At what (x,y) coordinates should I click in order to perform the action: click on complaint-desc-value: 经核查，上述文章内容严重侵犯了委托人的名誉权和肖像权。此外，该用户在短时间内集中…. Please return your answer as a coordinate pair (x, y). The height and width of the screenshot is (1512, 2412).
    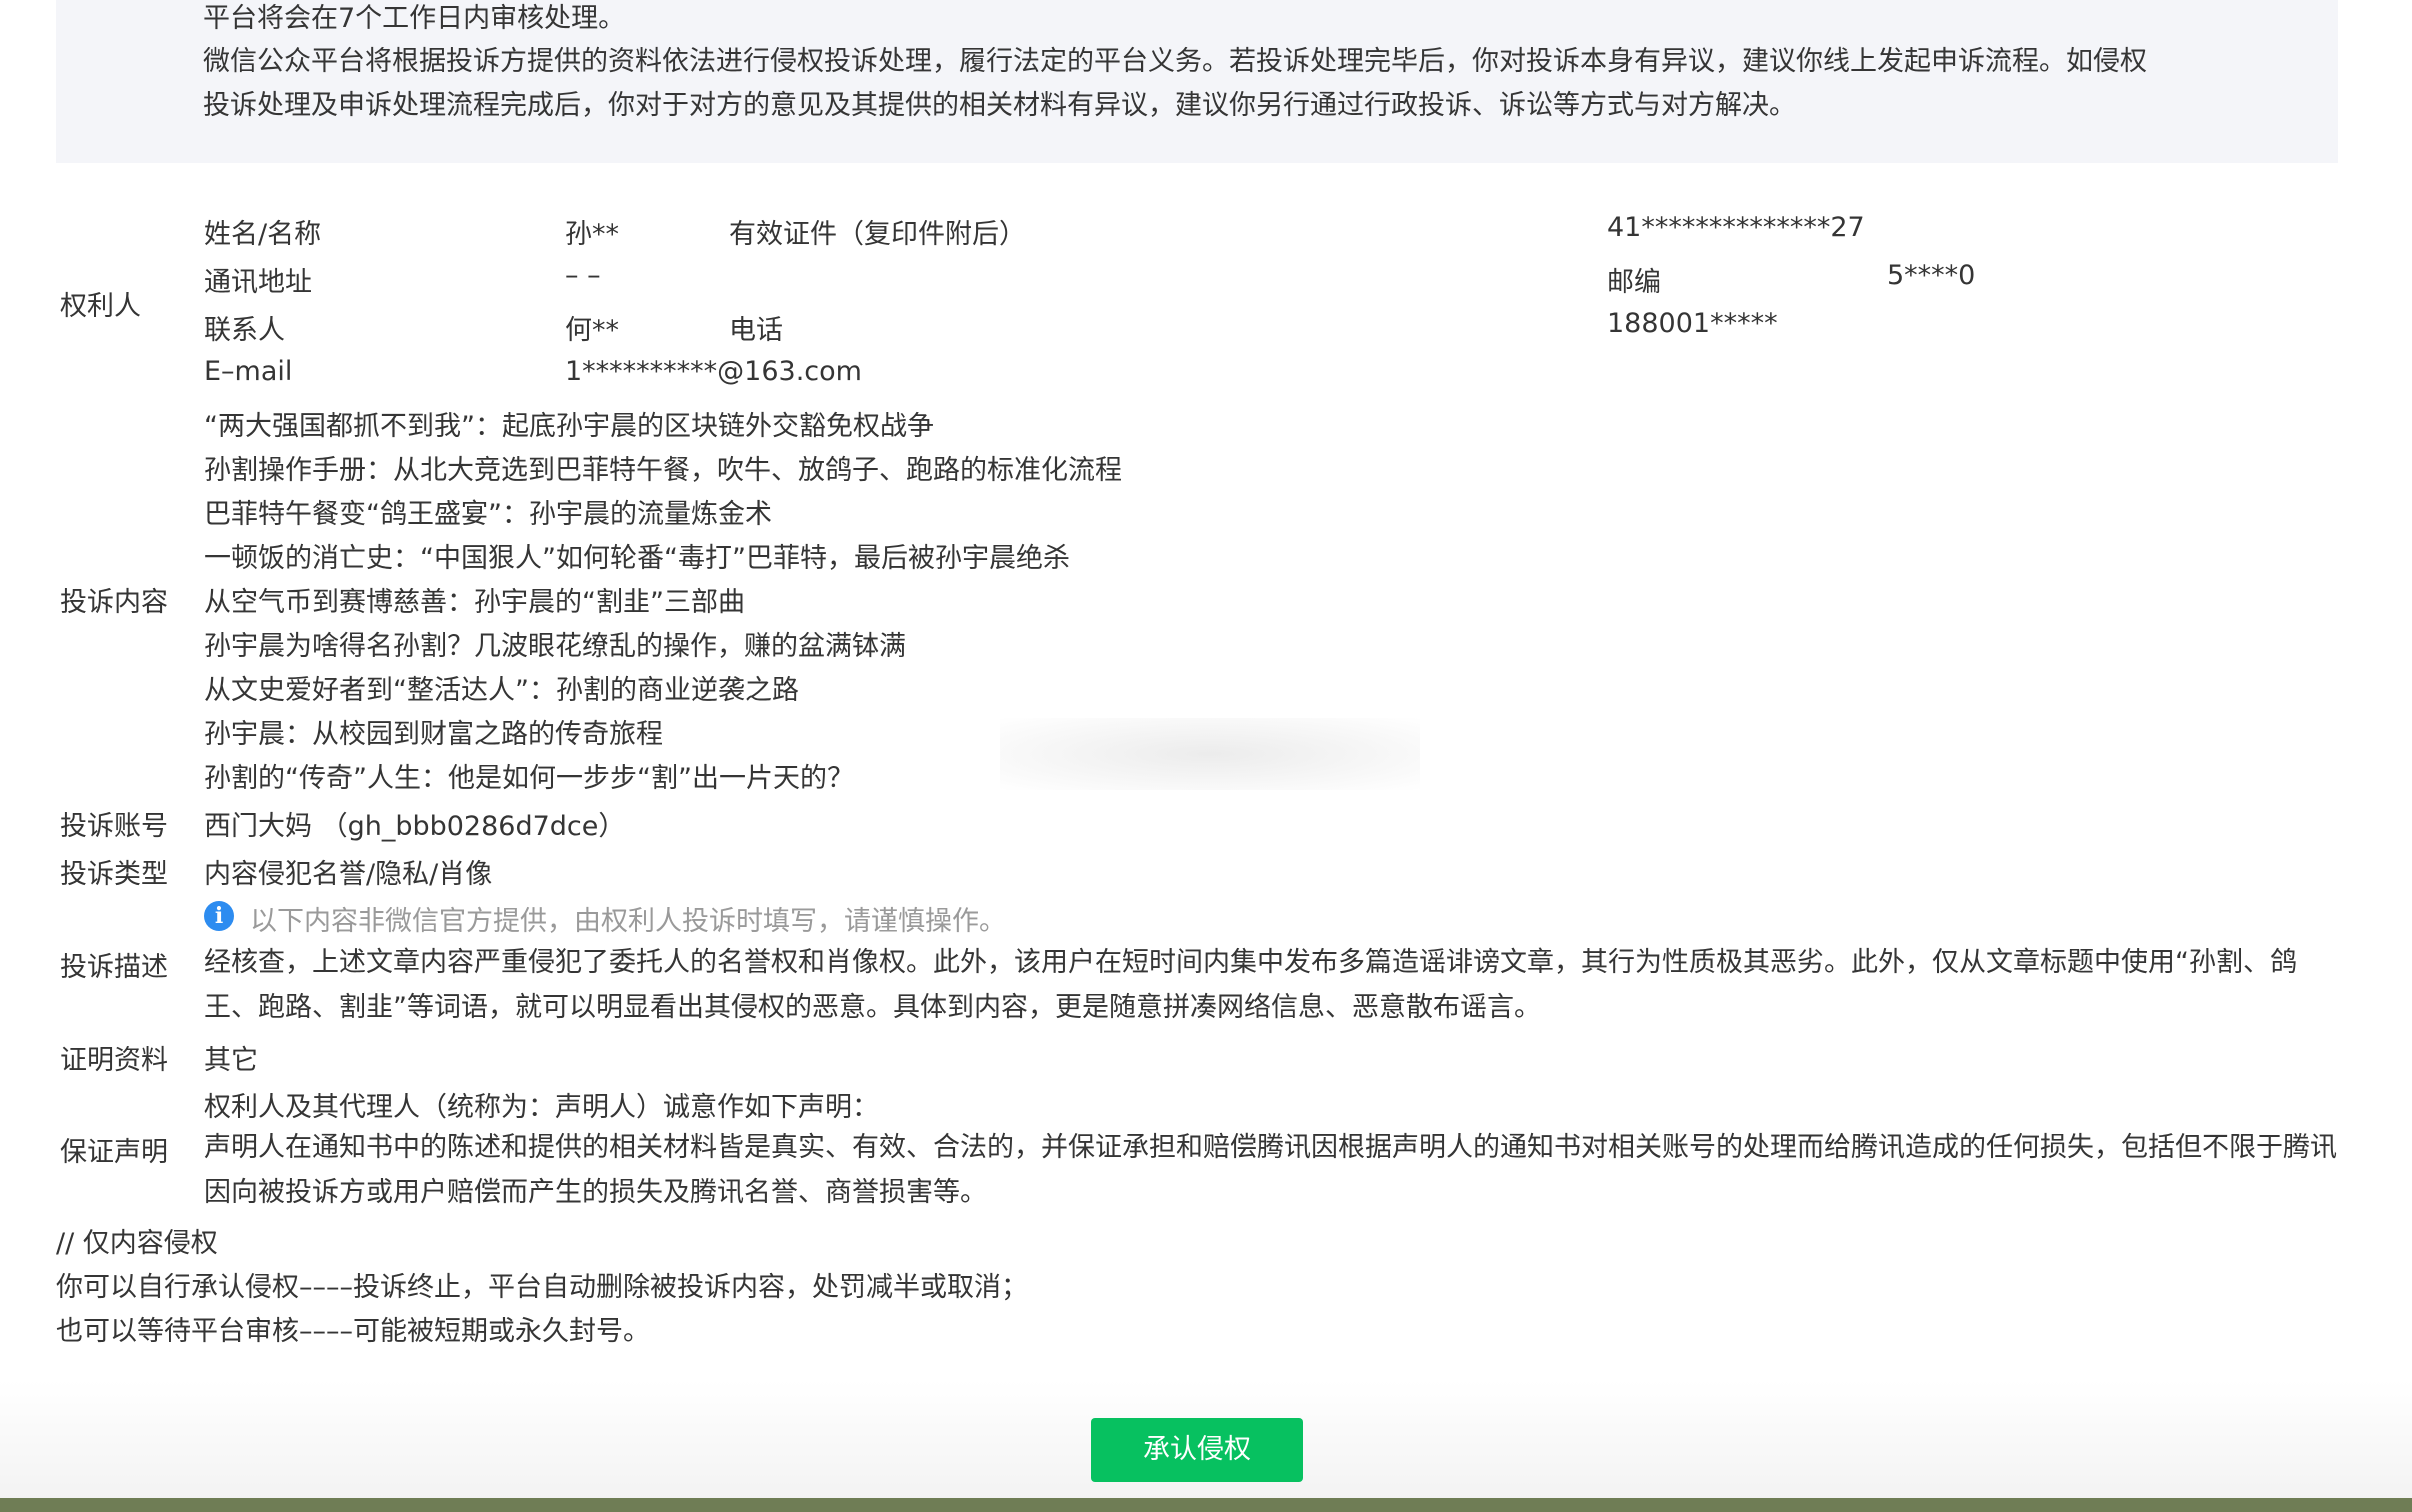
    Looking at the image, I should click on (1250, 985).